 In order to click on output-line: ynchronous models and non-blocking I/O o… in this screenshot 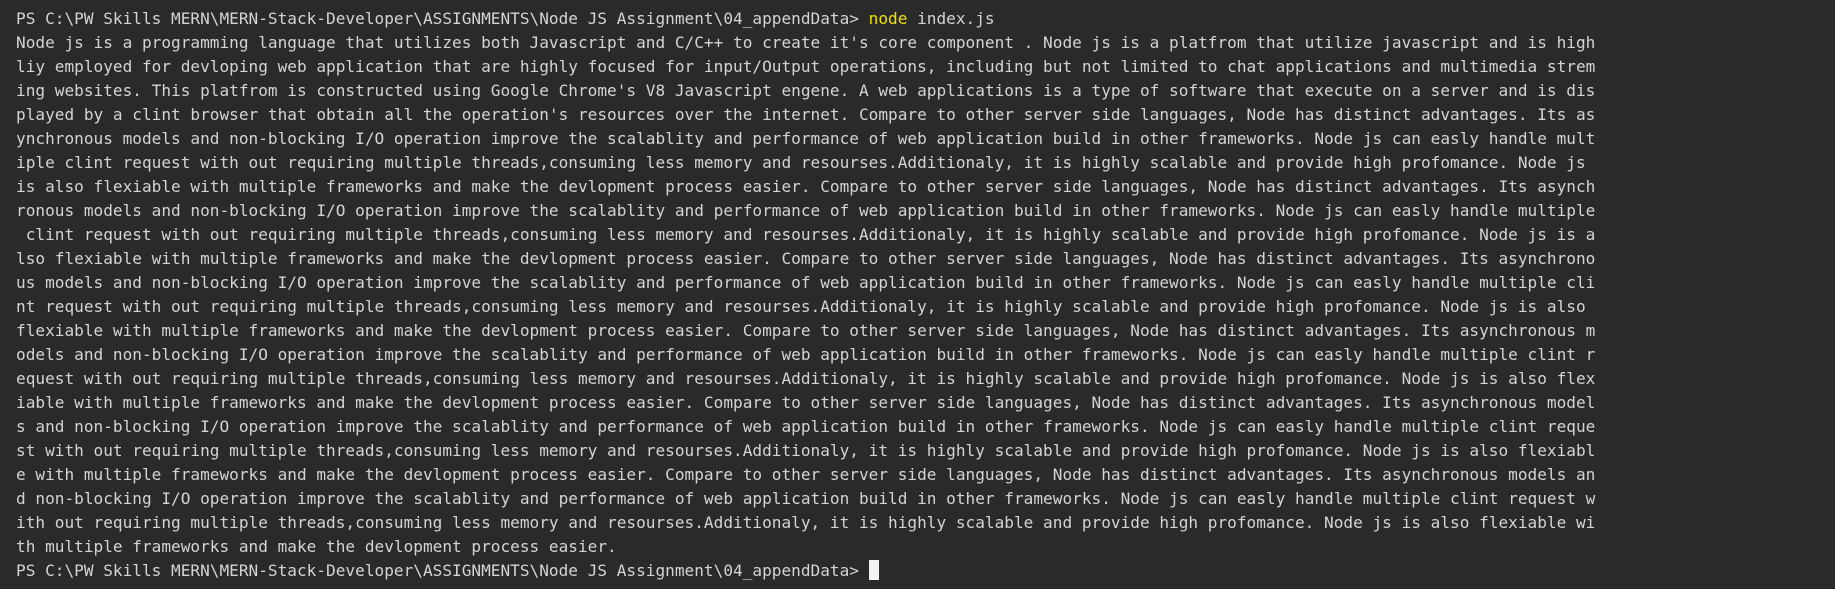, I will do `click(806, 138)`.